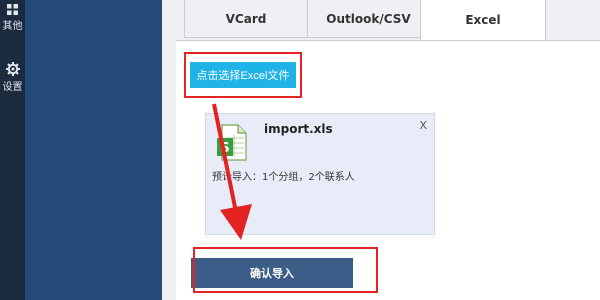 The width and height of the screenshot is (600, 300). What do you see at coordinates (12, 87) in the screenshot?
I see `nav-item-label: 设置` at bounding box center [12, 87].